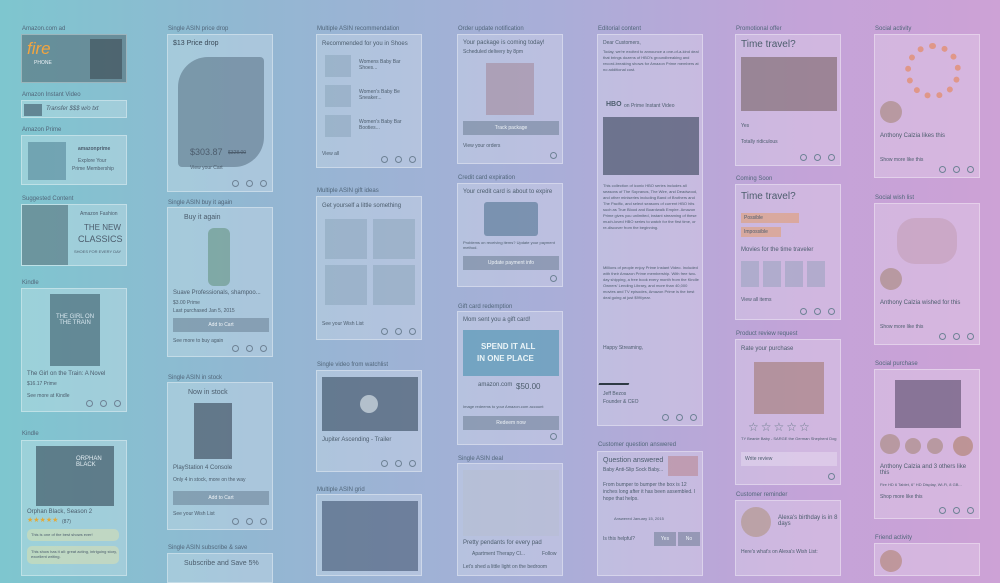 The height and width of the screenshot is (583, 1000). What do you see at coordinates (74, 109) in the screenshot?
I see `transfer-ad: Transfer $$$ w/o txt` at bounding box center [74, 109].